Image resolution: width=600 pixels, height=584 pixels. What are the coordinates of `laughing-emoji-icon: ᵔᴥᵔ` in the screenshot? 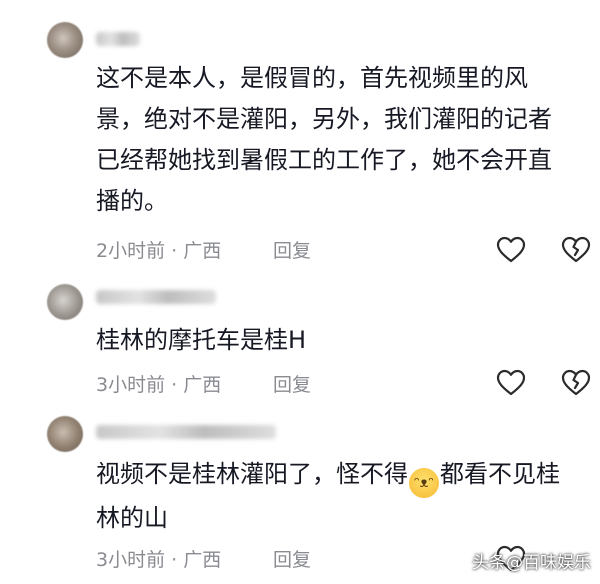 It's located at (424, 483).